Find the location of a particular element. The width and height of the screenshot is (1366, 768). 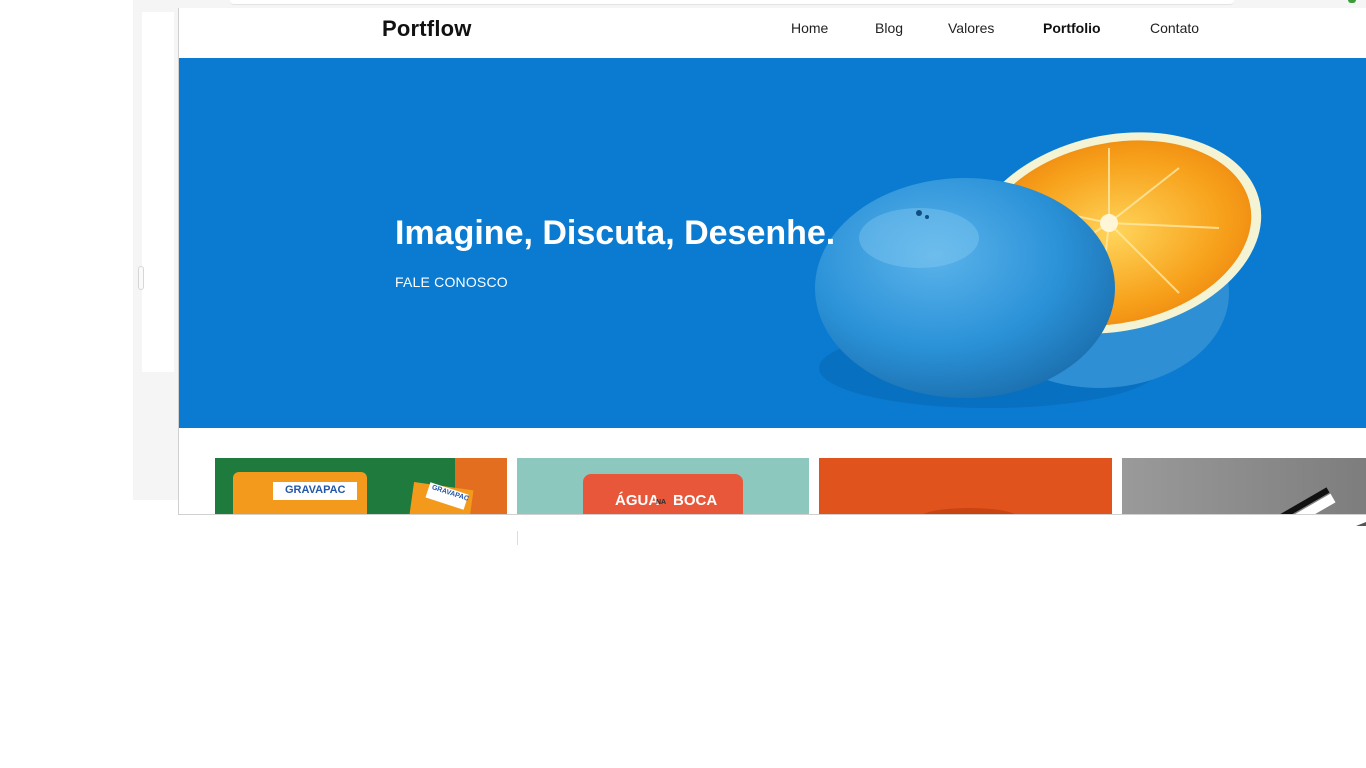

brand-logo: Portflow is located at coordinates (427, 29).